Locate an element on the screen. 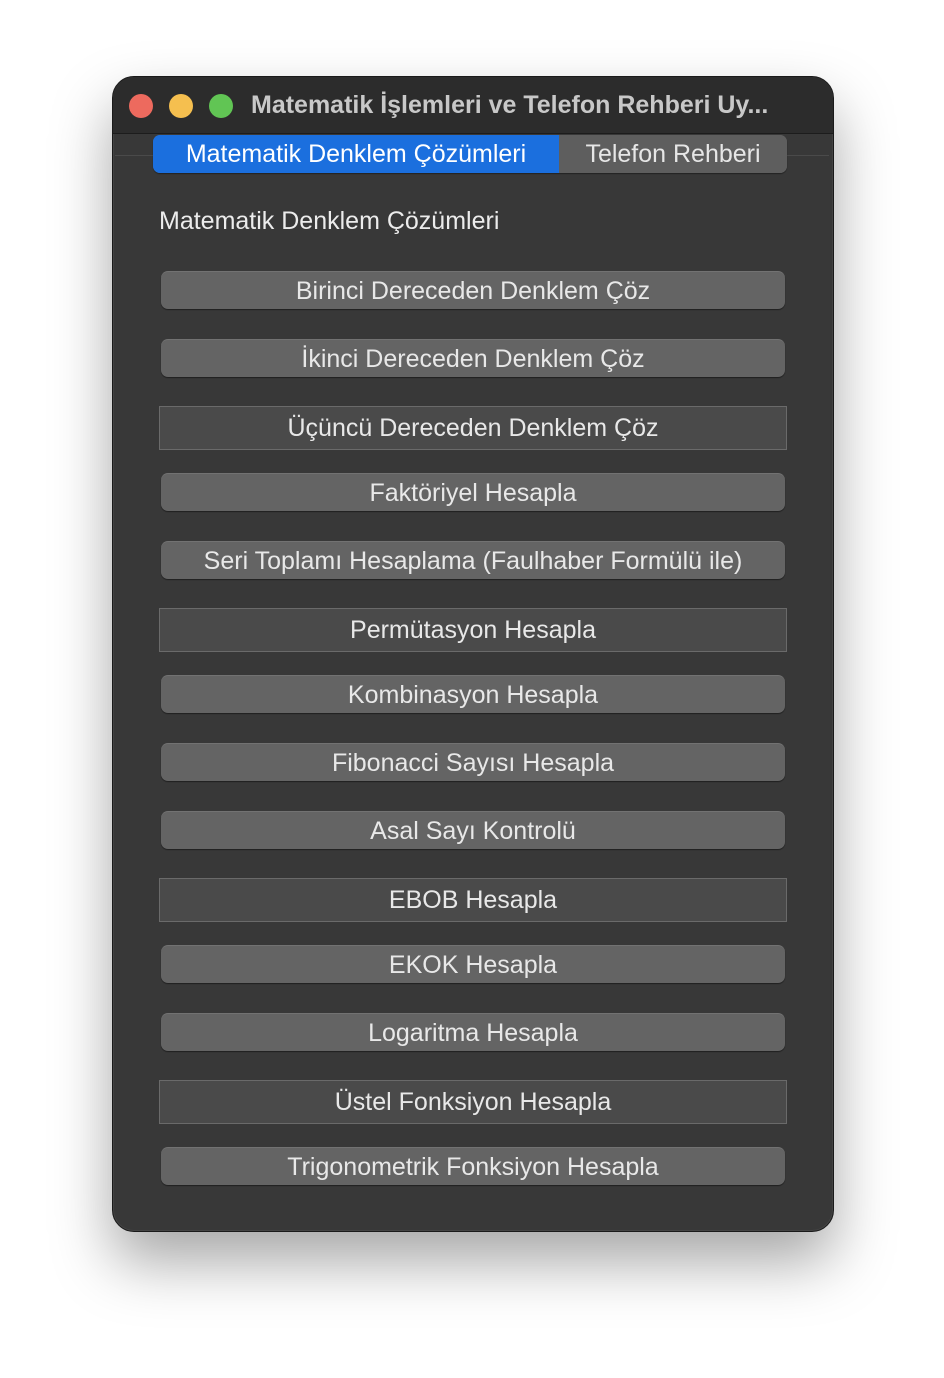  tab-phone-book: Telefon Rehberi is located at coordinates (673, 154).